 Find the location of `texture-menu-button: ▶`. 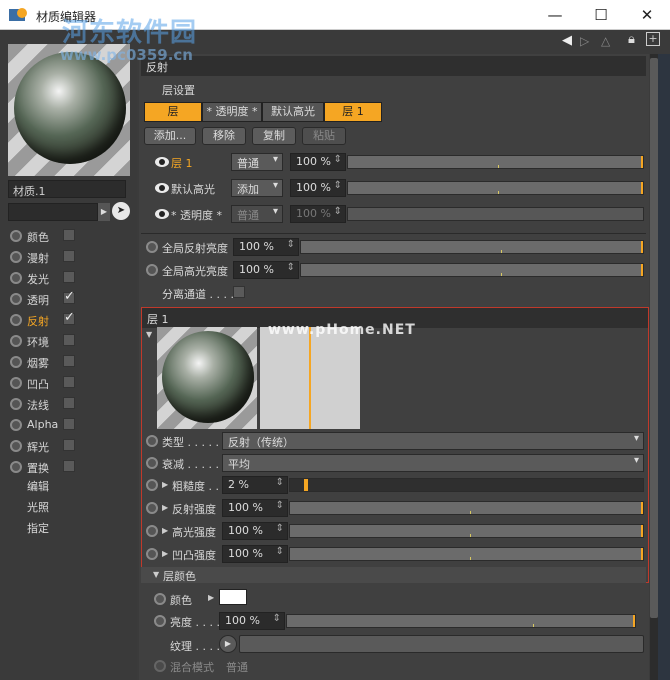

texture-menu-button: ▶ is located at coordinates (228, 644).